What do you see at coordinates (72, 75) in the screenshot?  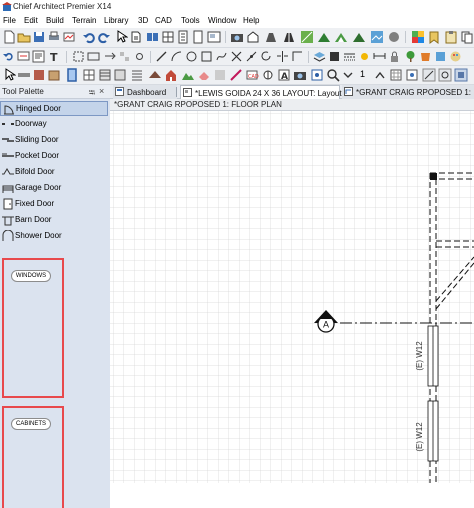 I see `door-tool-icon` at bounding box center [72, 75].